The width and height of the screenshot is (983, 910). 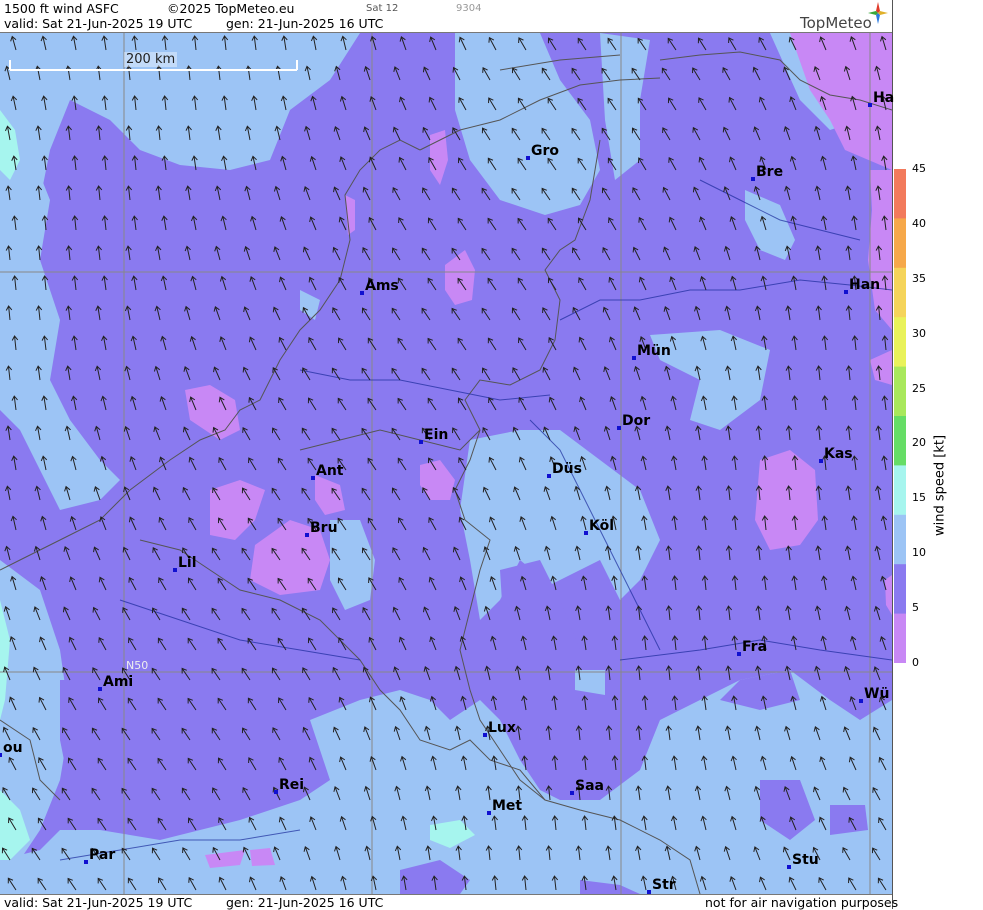 I want to click on city-label: Ha, so click(x=884, y=98).